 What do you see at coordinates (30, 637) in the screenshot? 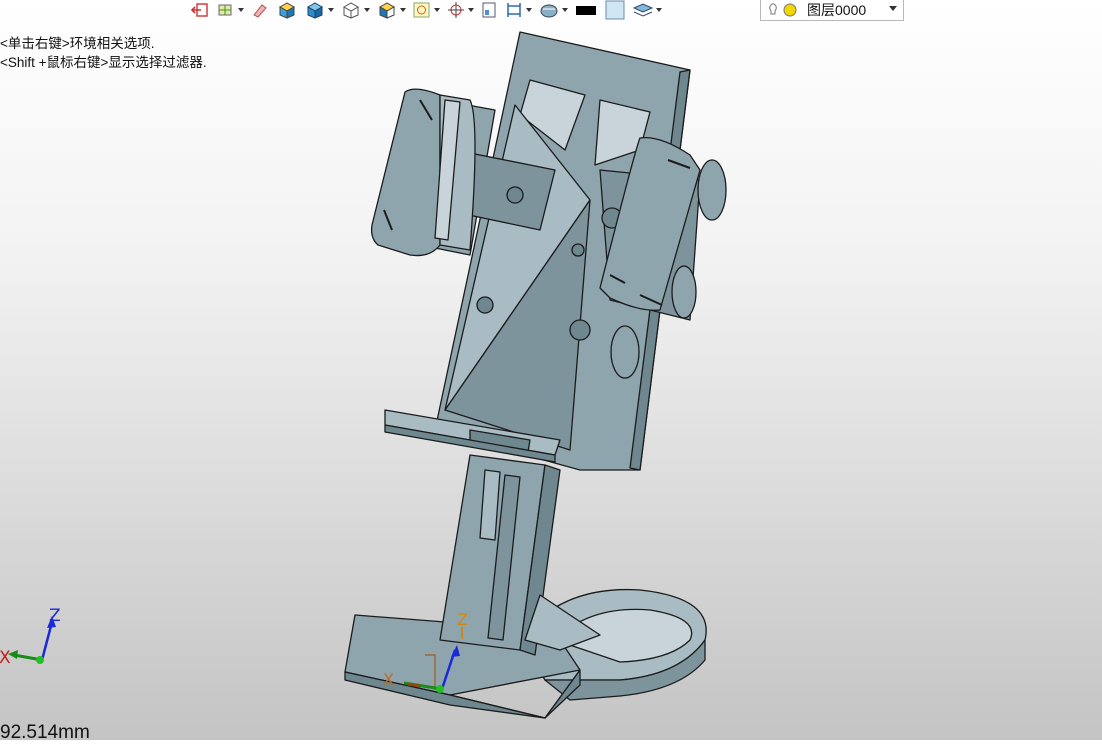
I see `global-axis-triad: Z X` at bounding box center [30, 637].